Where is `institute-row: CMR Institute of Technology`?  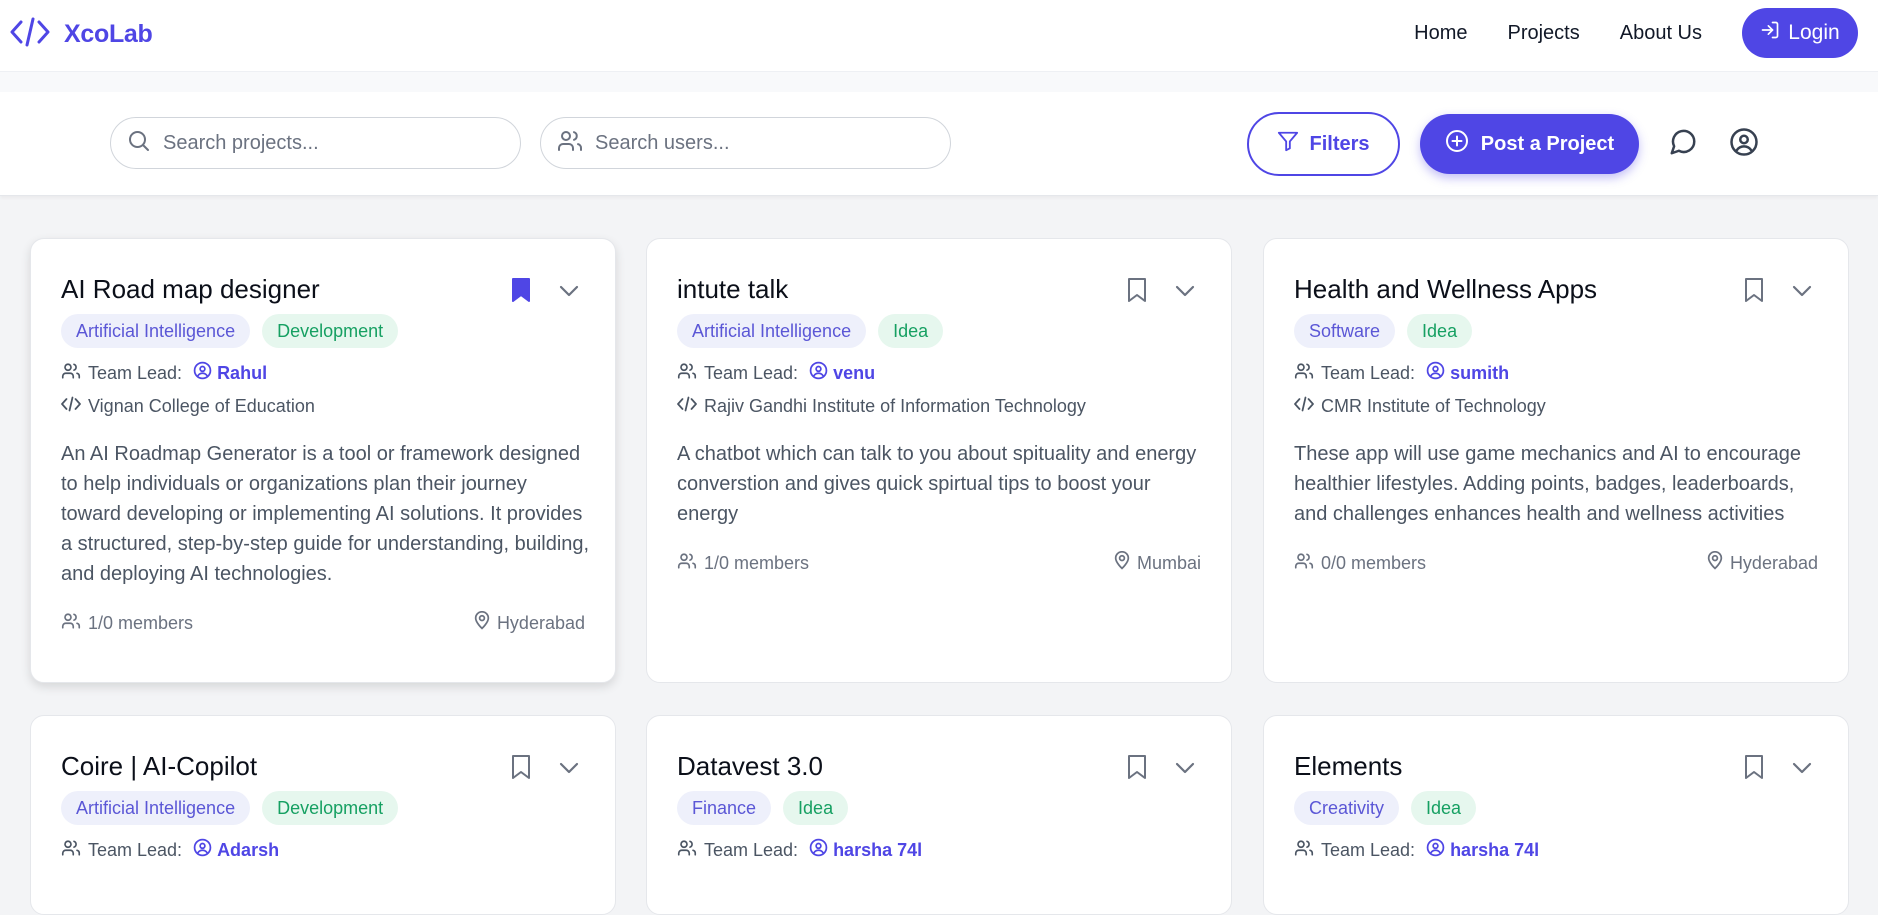 institute-row: CMR Institute of Technology is located at coordinates (1420, 406).